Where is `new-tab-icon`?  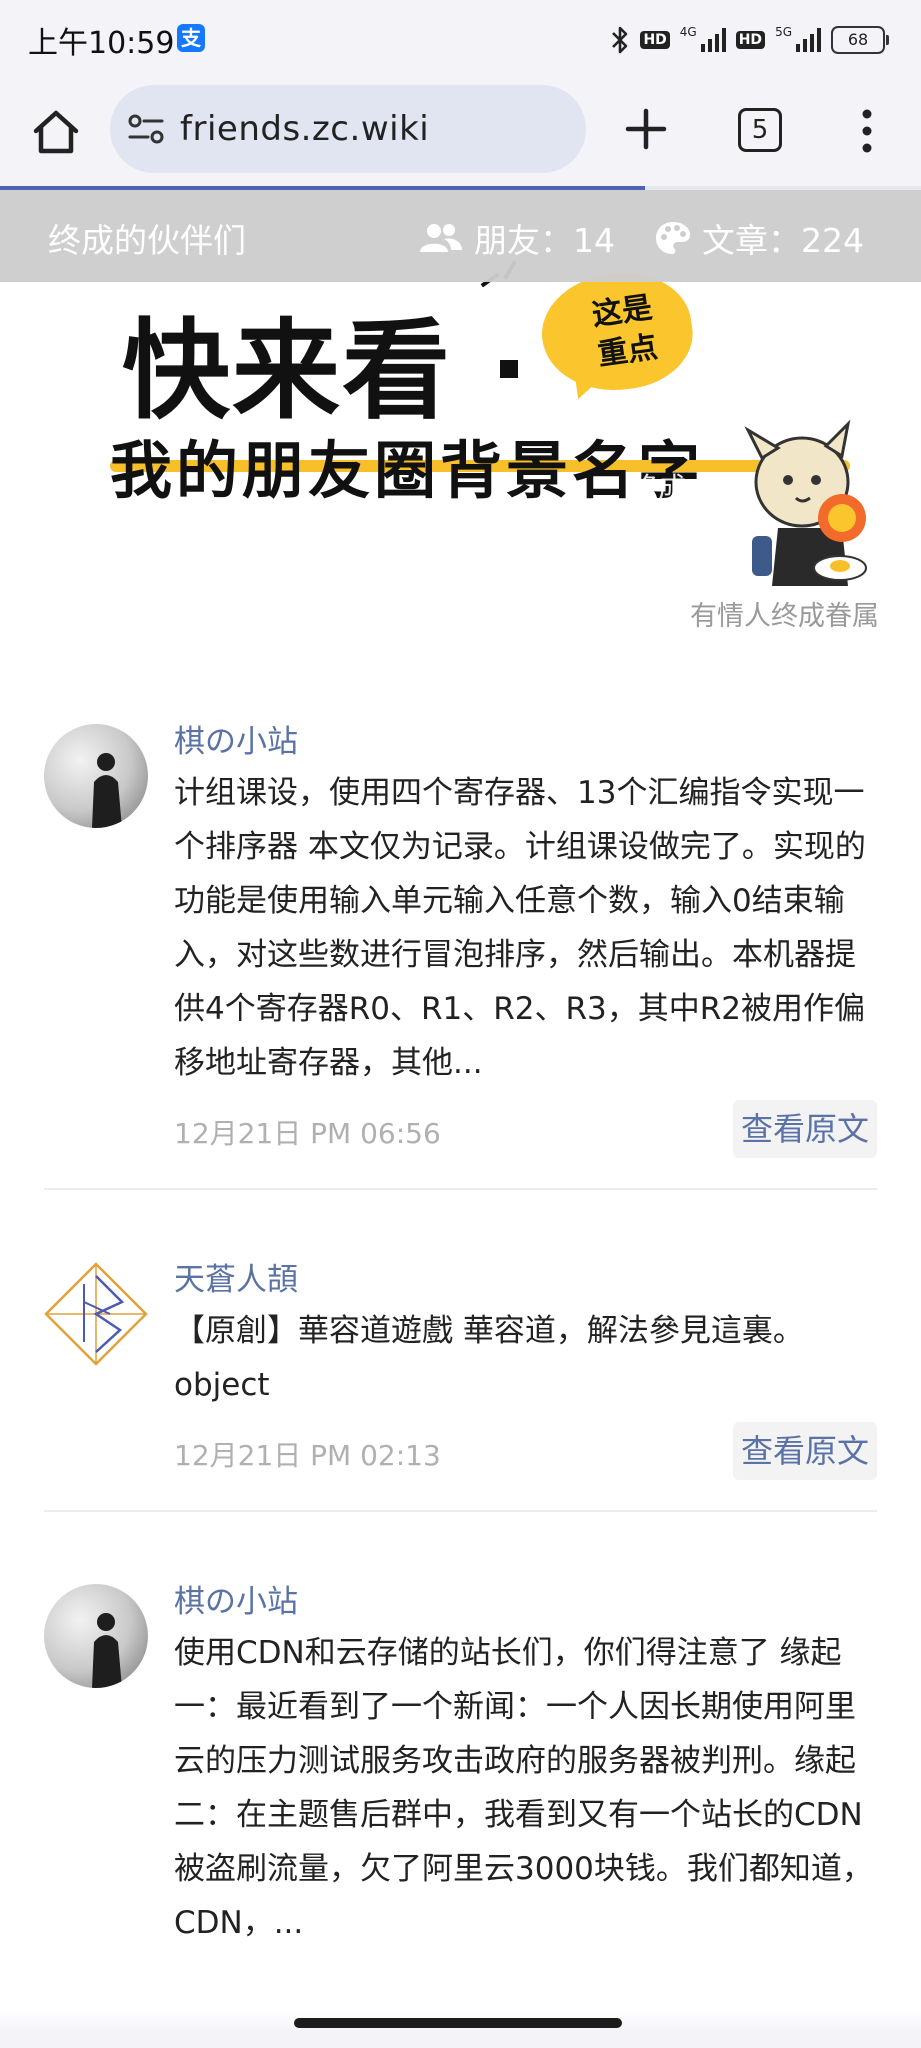
new-tab-icon is located at coordinates (646, 129).